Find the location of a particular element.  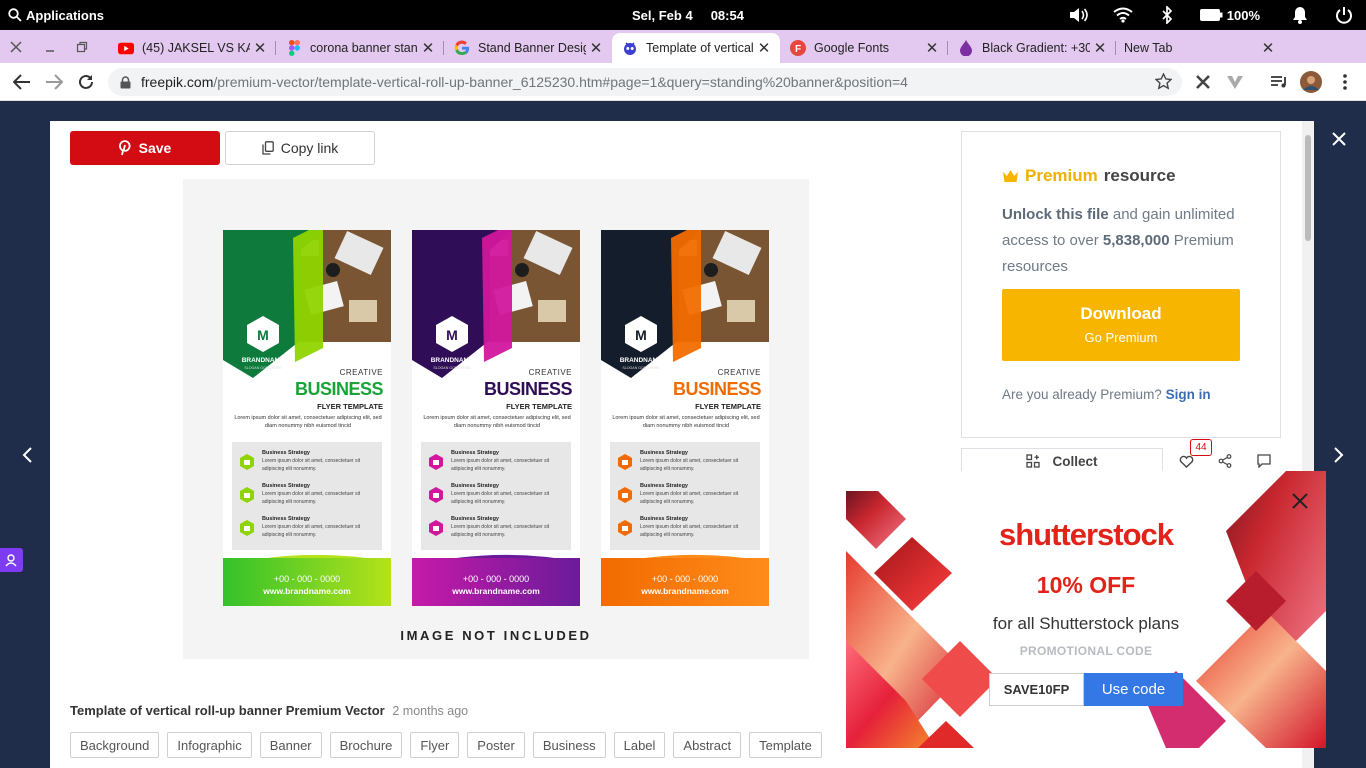

flyer-template-text: FLYER TEMPLATE is located at coordinates (539, 406).